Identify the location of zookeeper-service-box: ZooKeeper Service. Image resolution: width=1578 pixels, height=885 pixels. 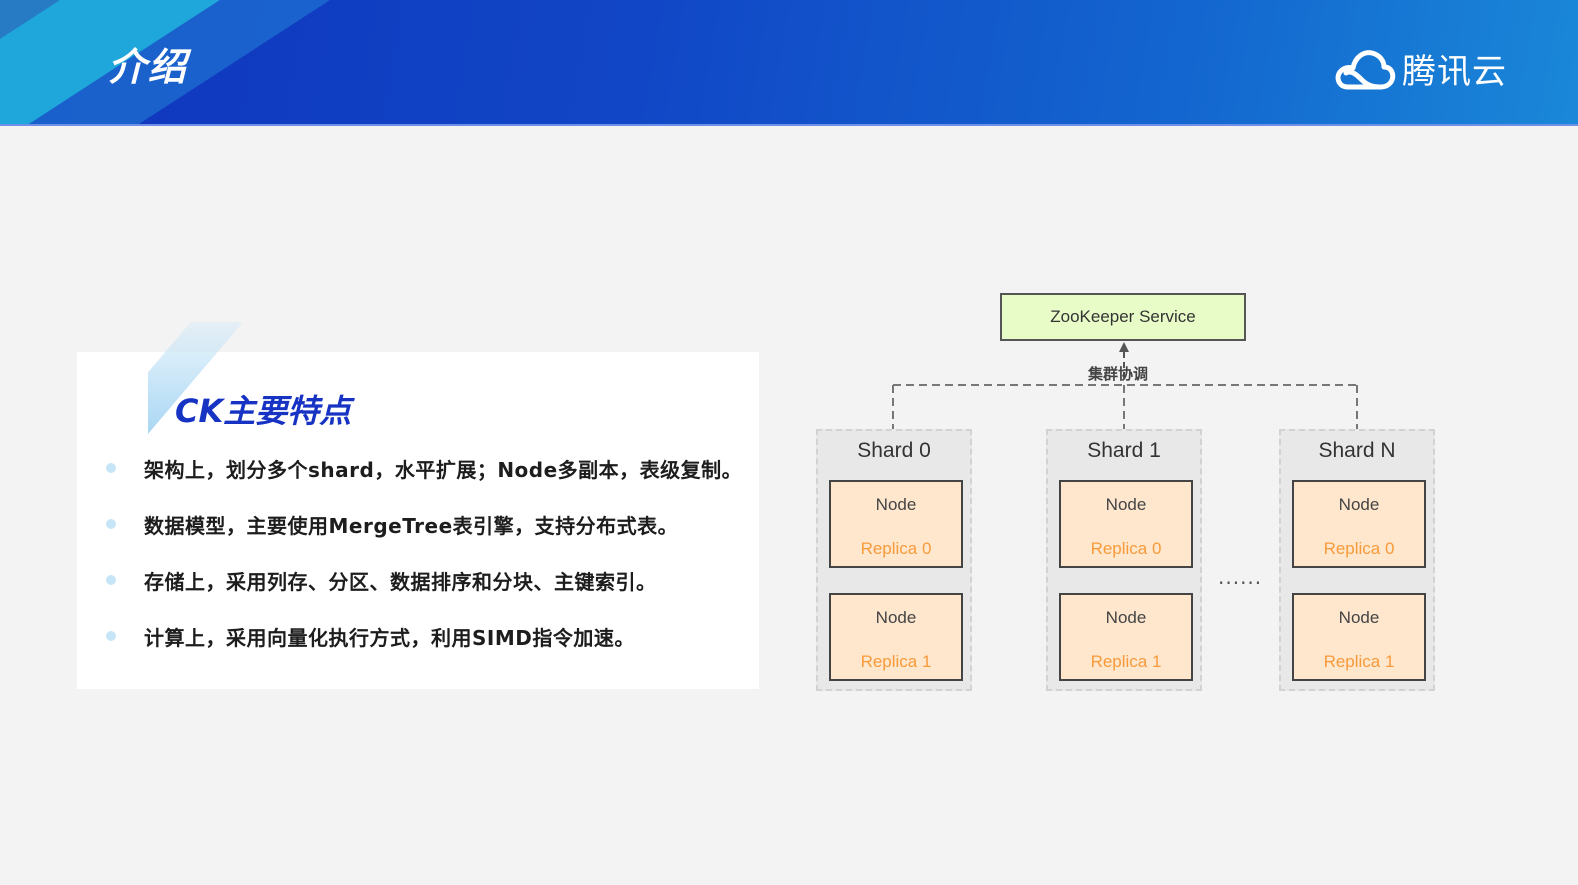
(1123, 317).